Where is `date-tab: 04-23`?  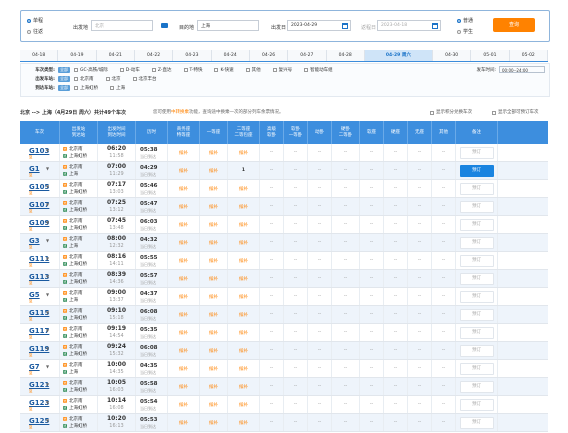 date-tab: 04-23 is located at coordinates (192, 55).